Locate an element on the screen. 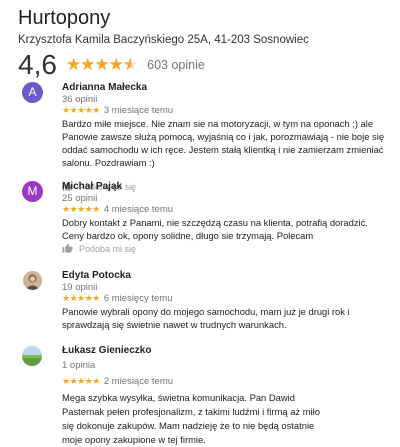  rating-score: 4,6 is located at coordinates (37, 64).